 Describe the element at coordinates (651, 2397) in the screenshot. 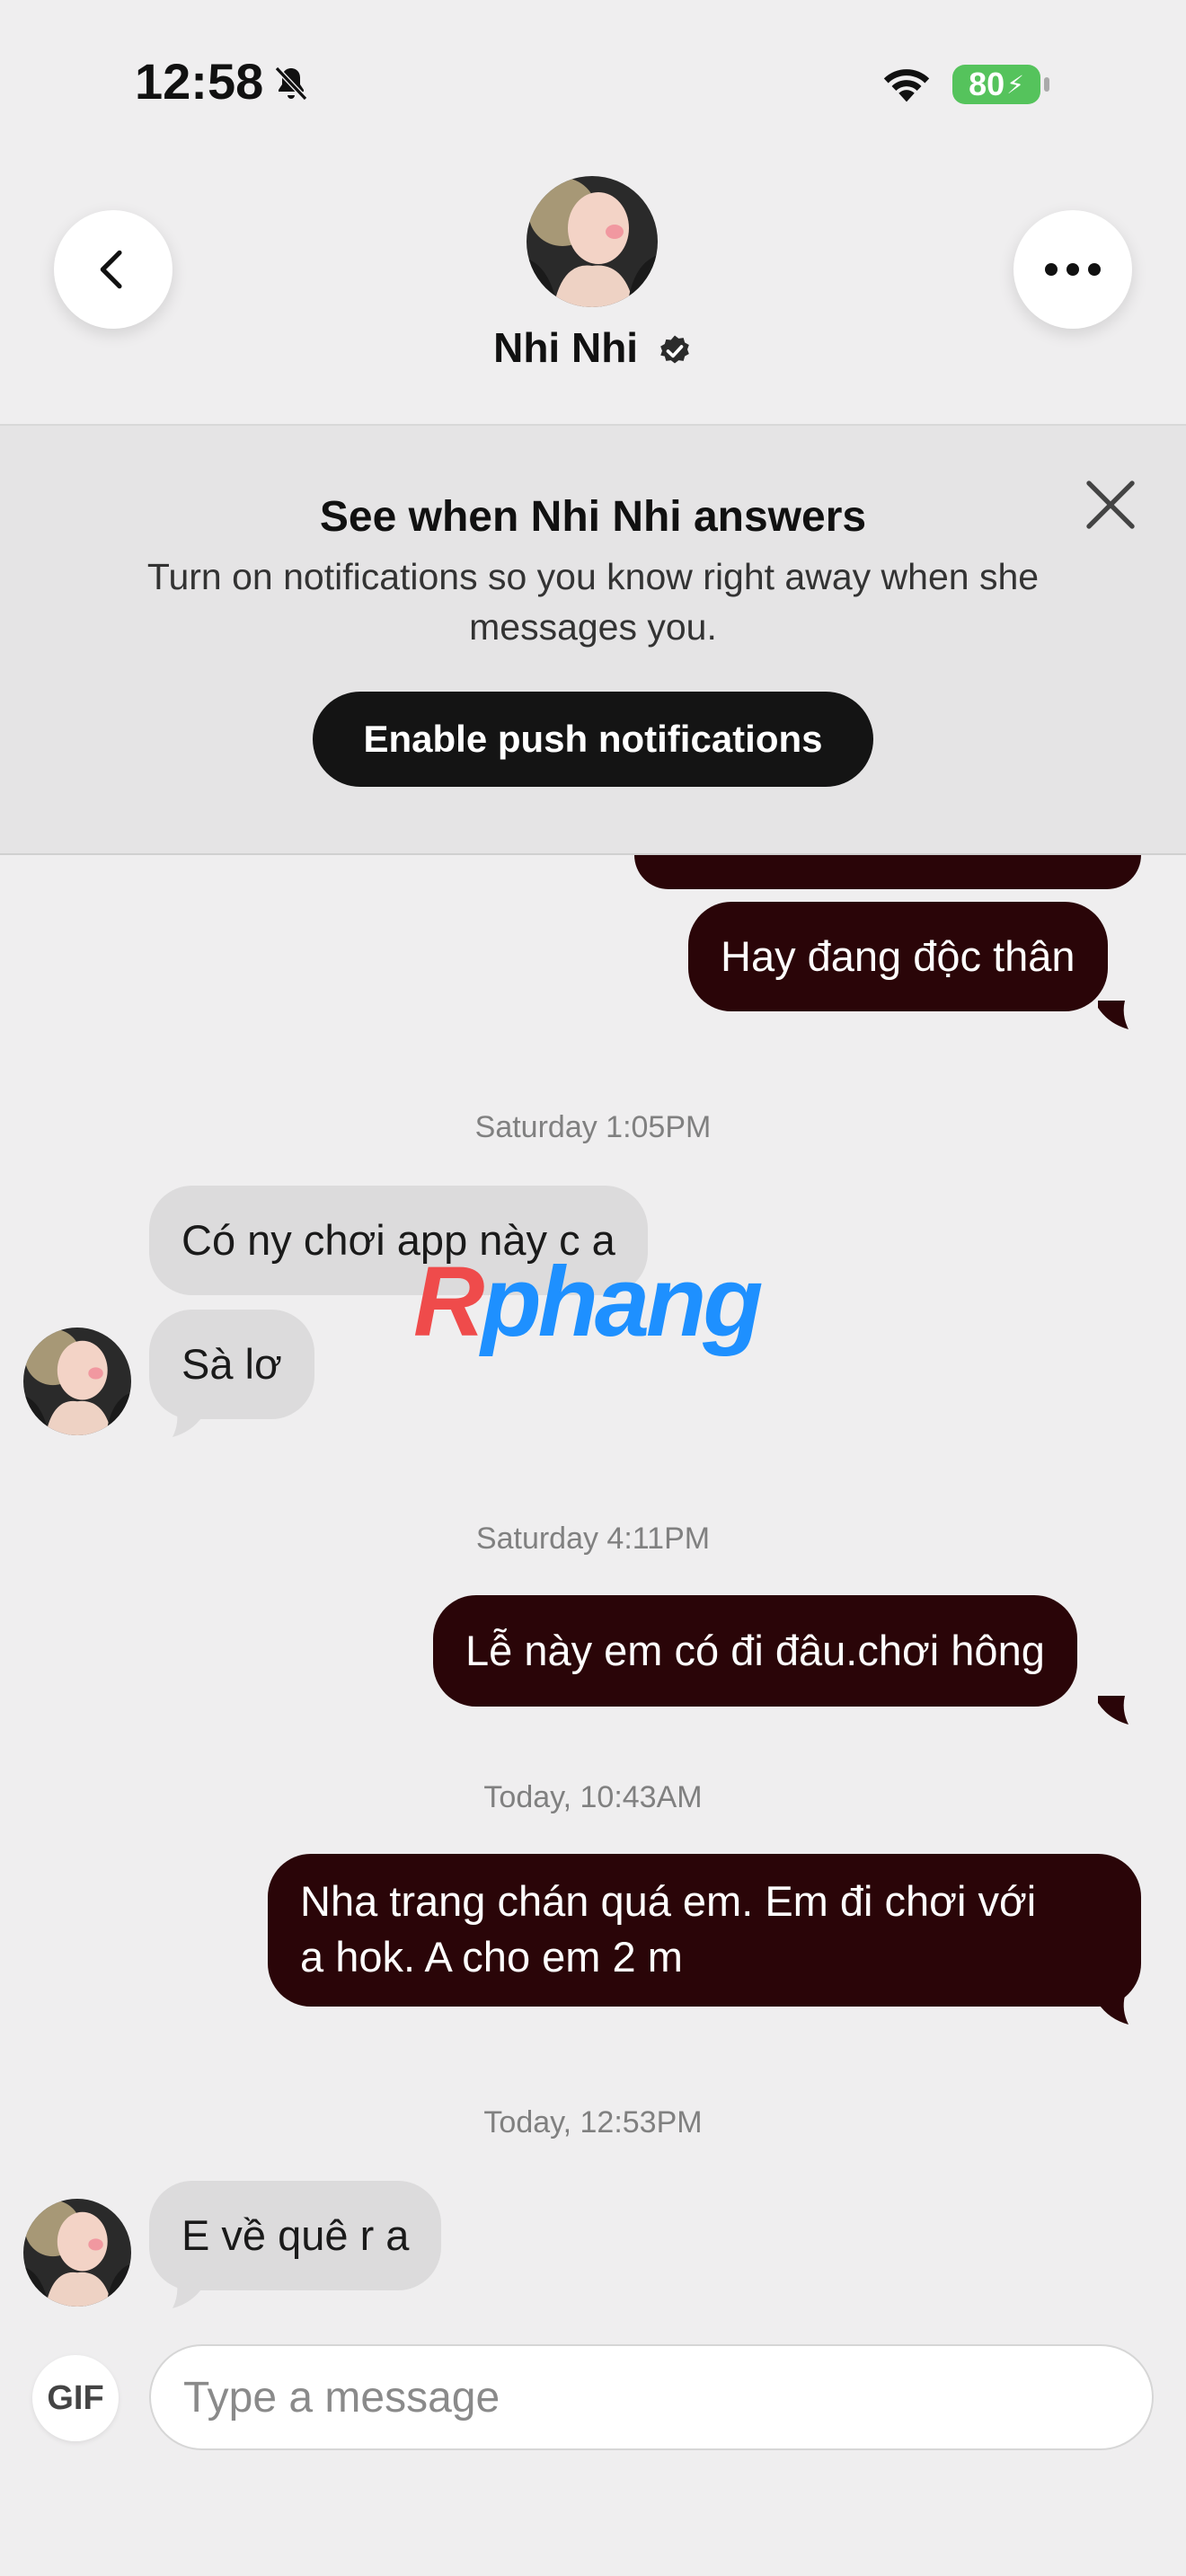

I see `message-input` at that location.